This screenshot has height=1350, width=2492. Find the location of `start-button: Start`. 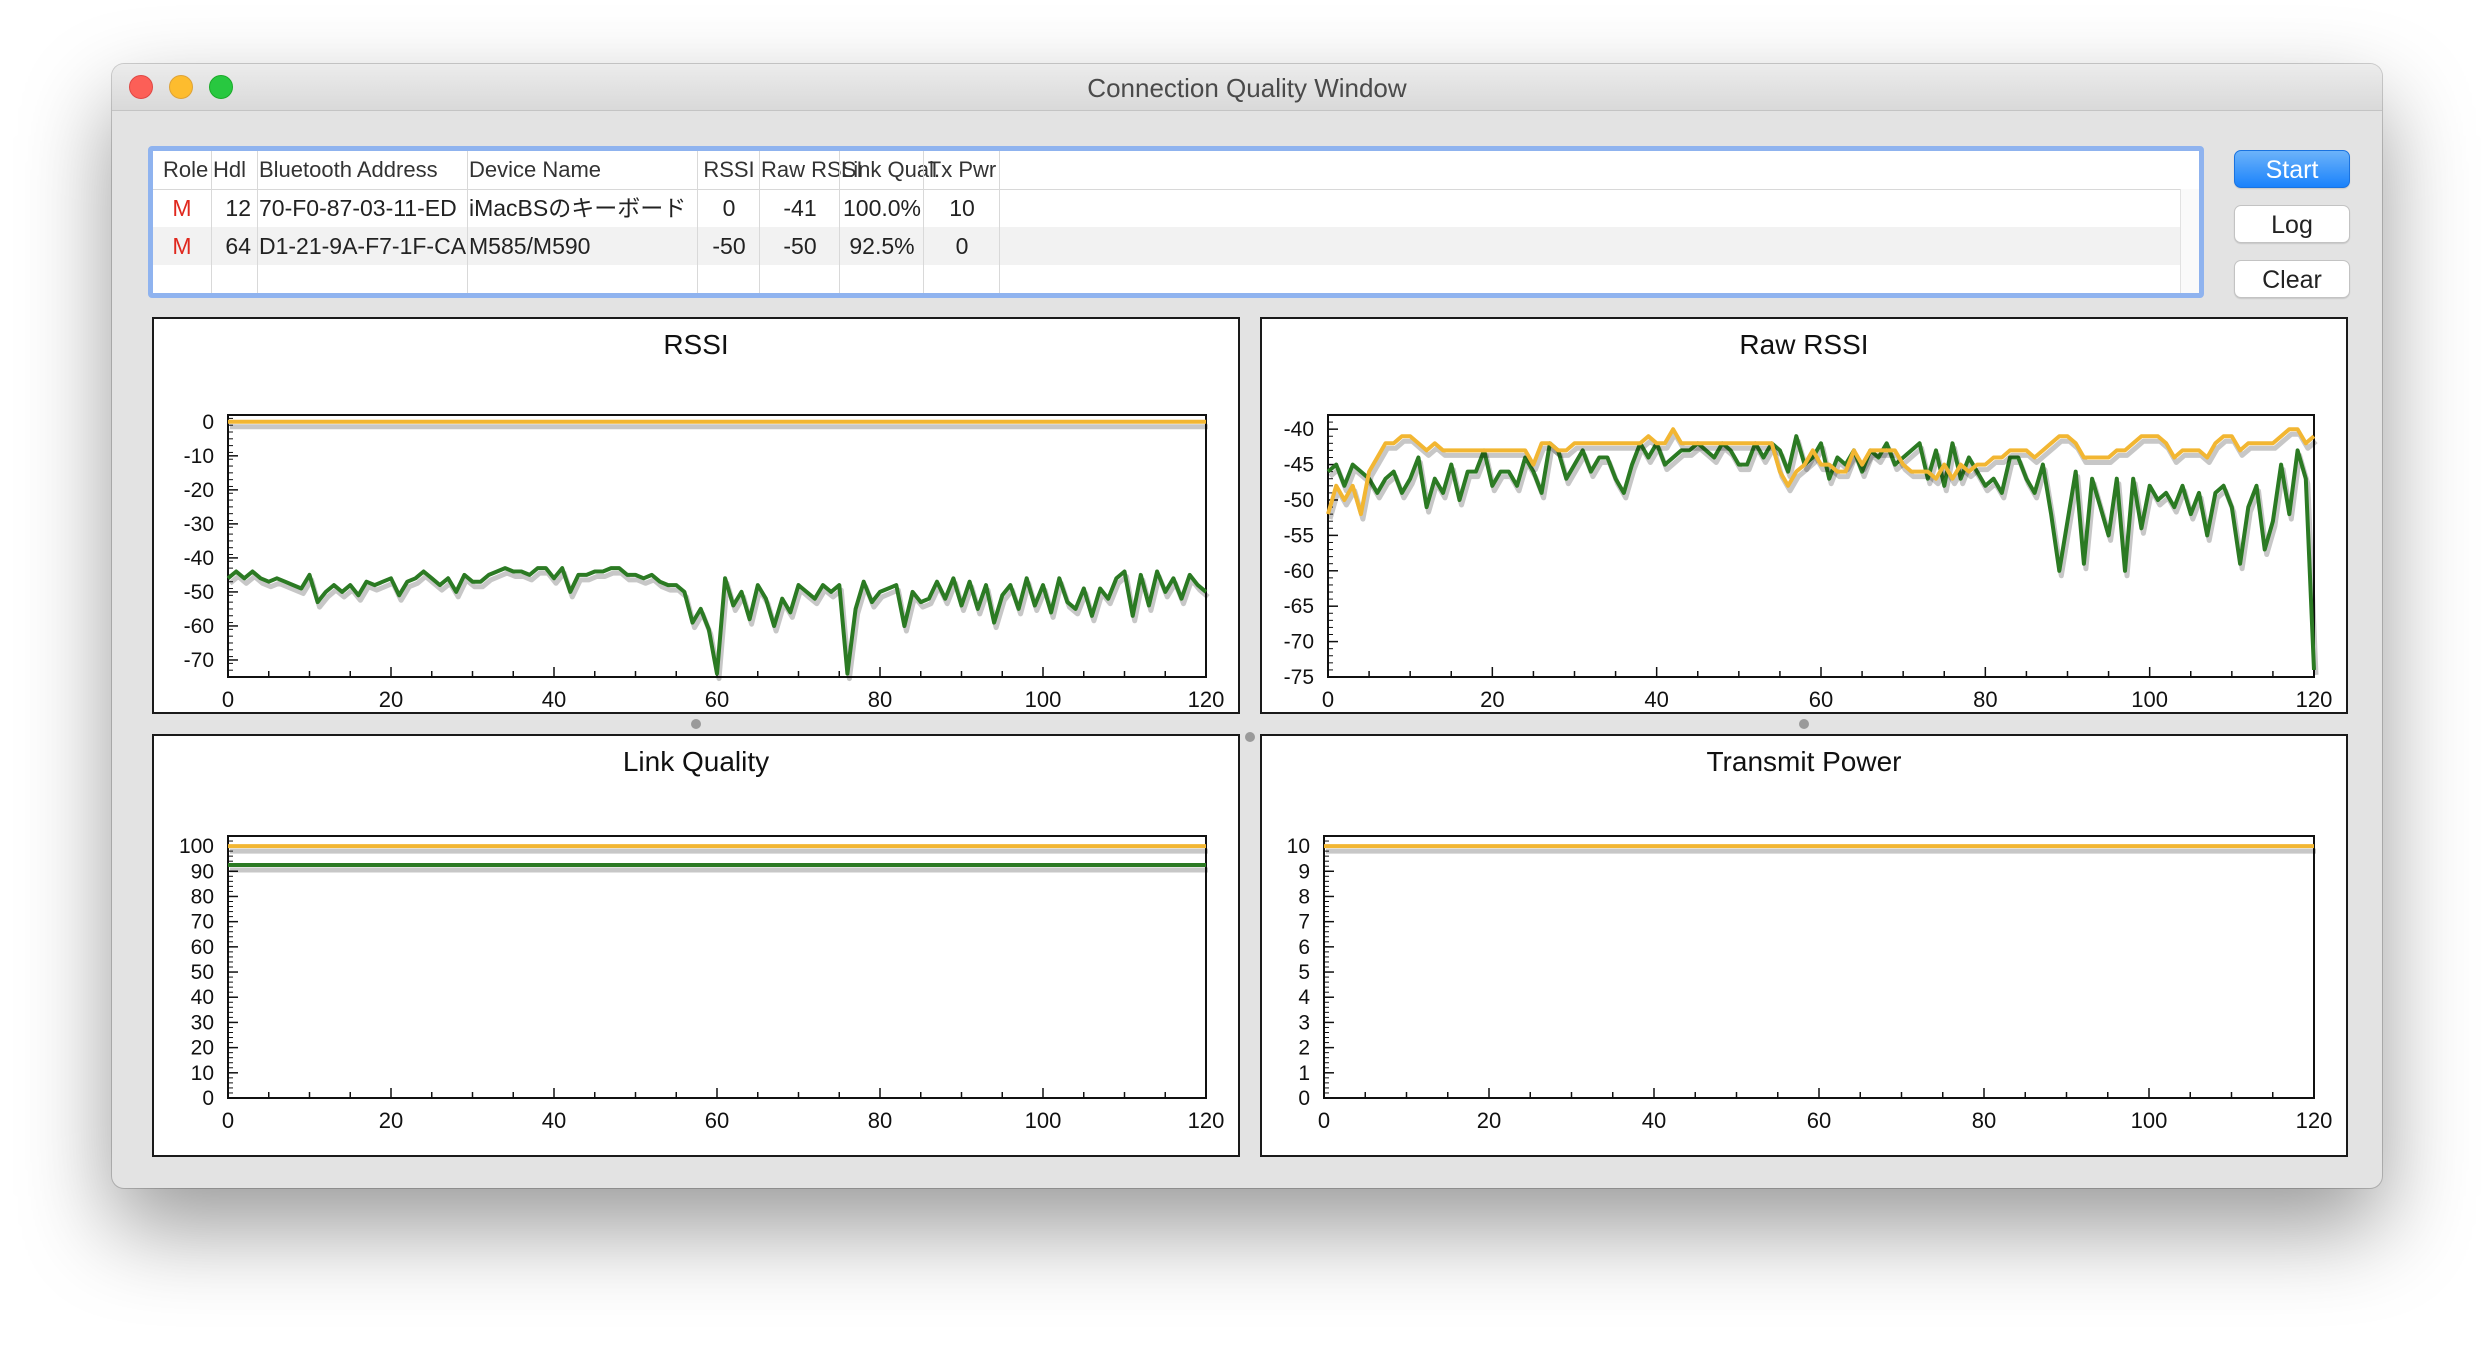

start-button: Start is located at coordinates (2292, 169).